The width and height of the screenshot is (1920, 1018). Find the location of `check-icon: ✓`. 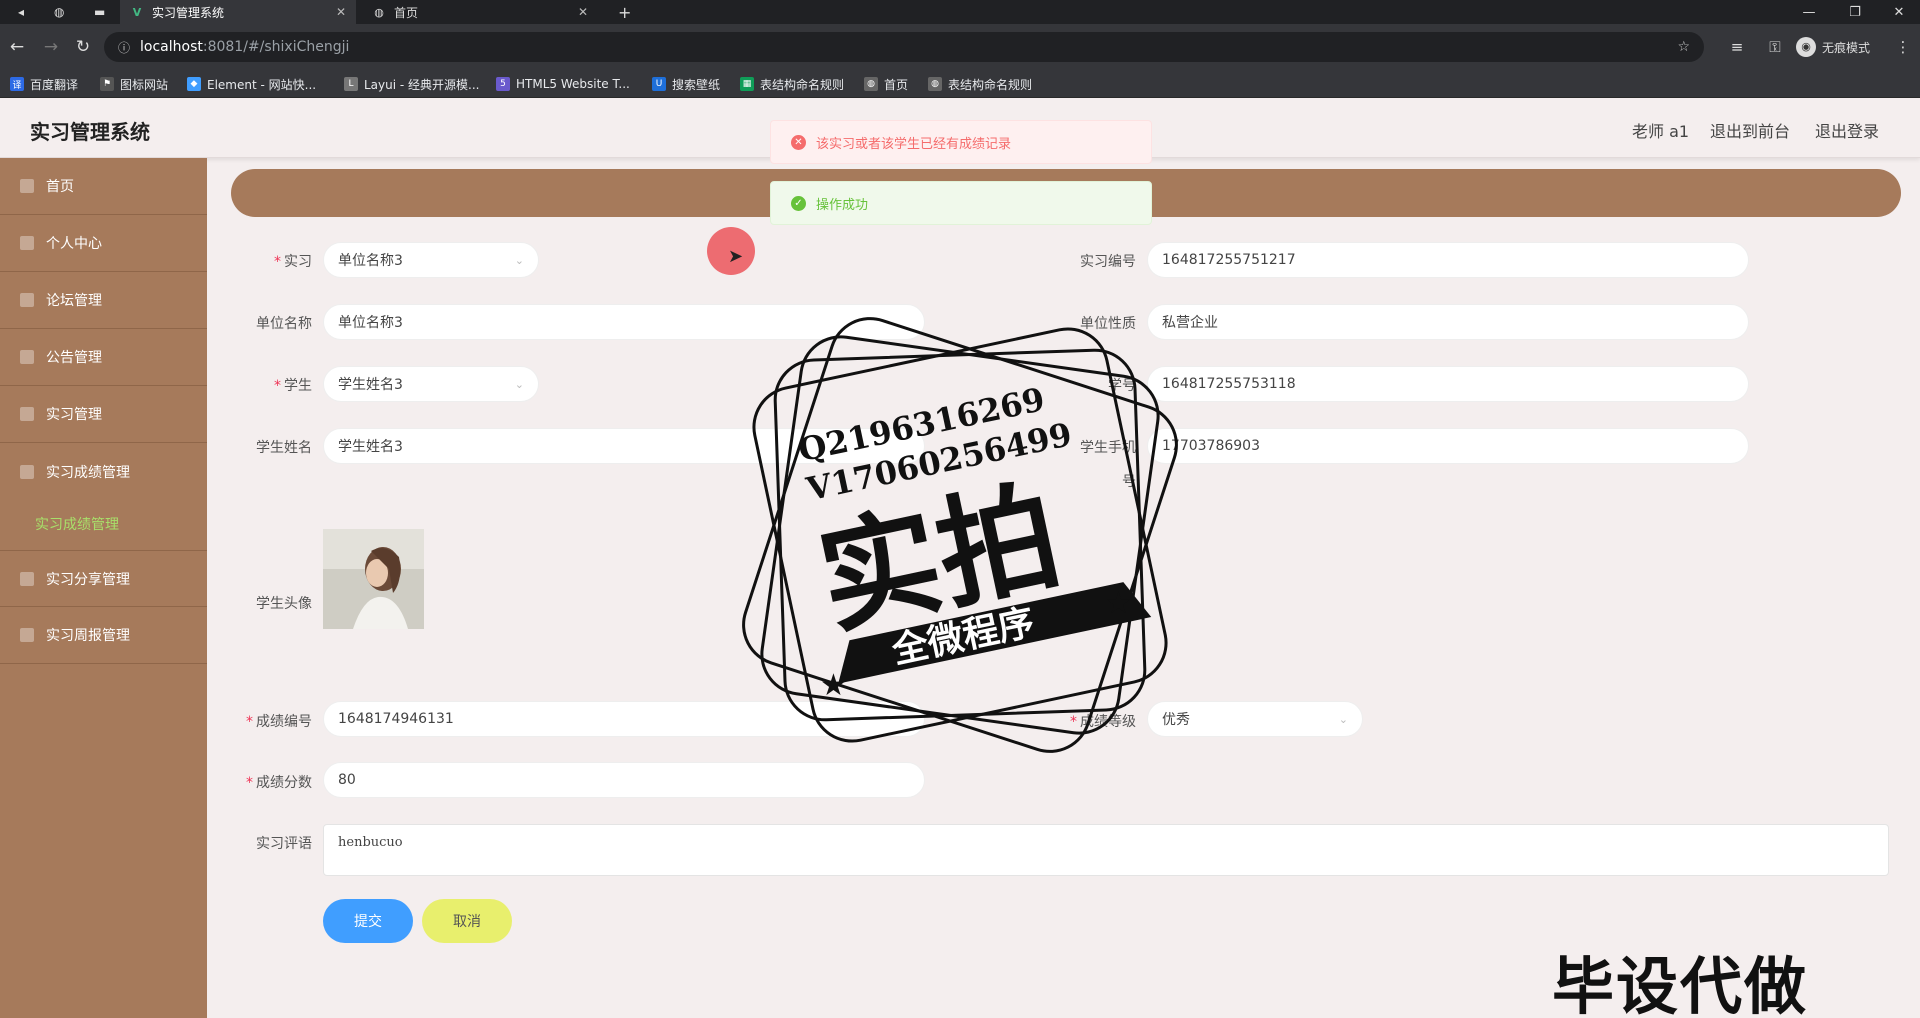

check-icon: ✓ is located at coordinates (798, 203).